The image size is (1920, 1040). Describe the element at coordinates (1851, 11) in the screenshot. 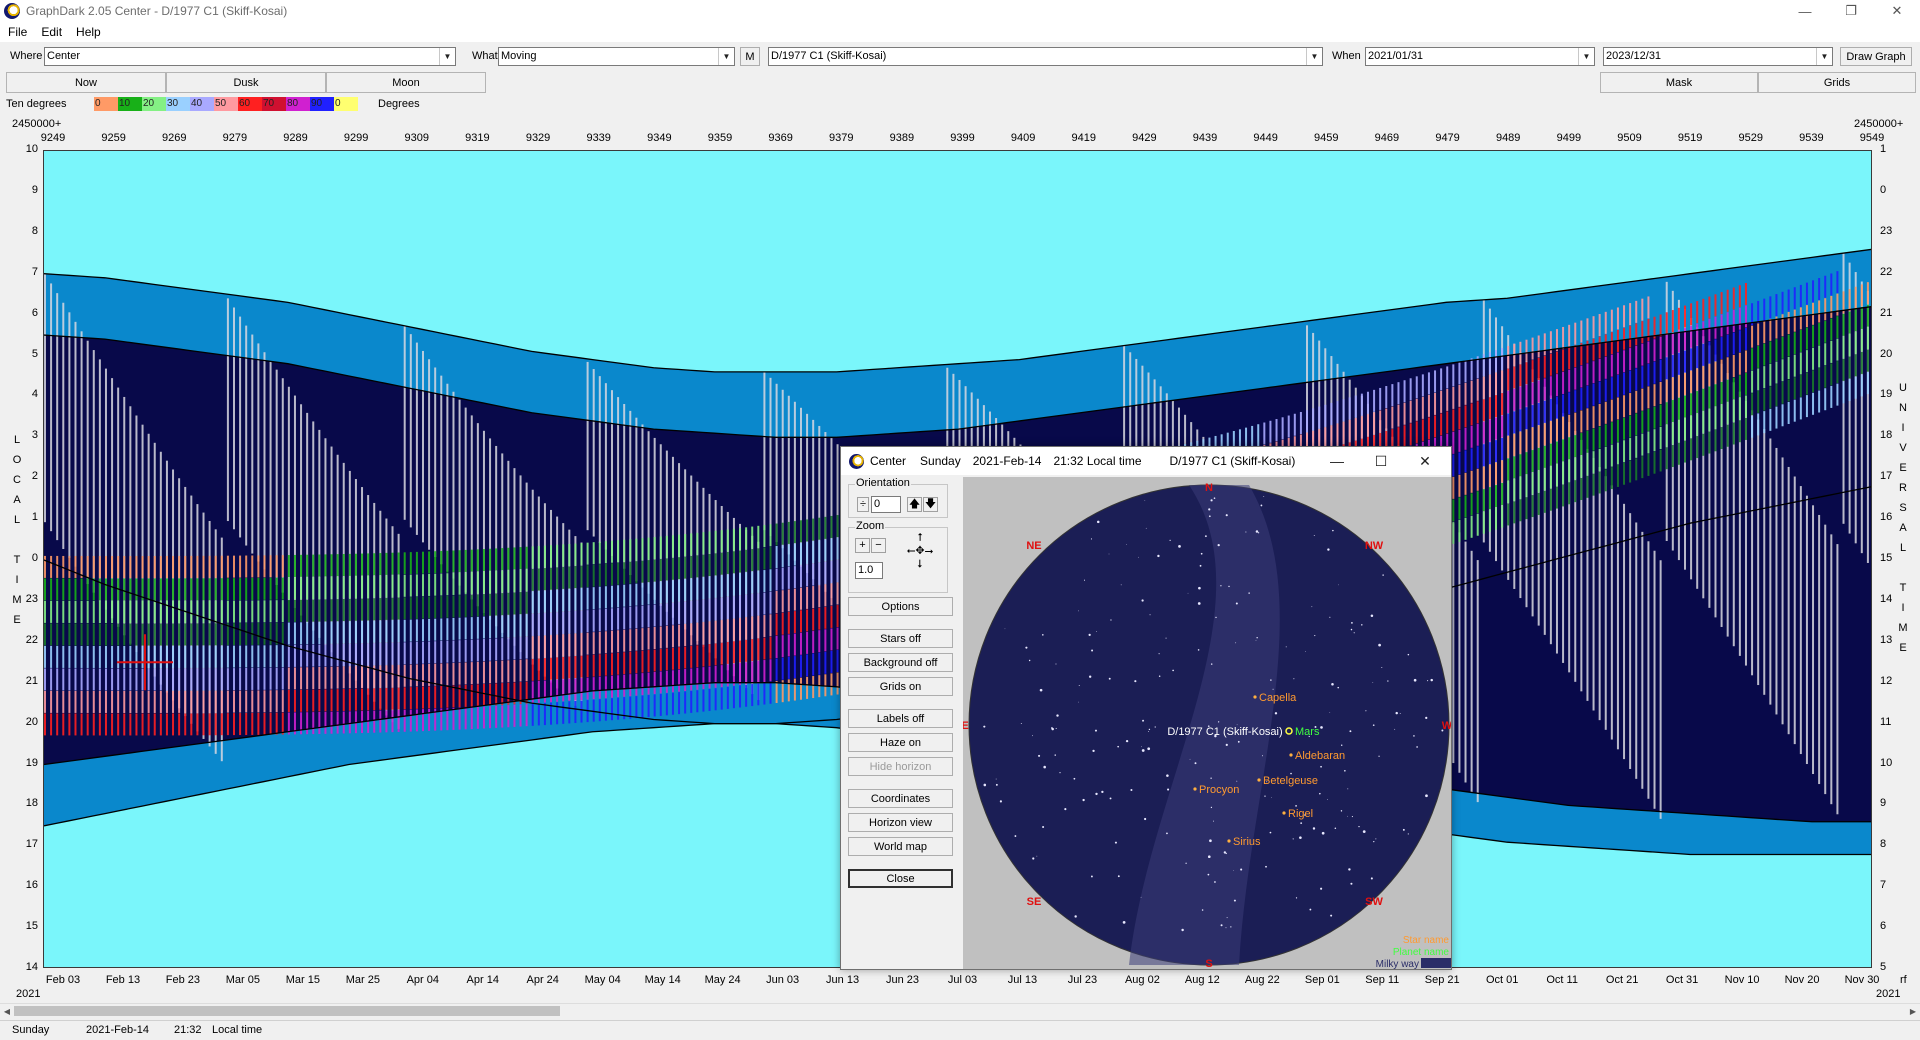

I see `maximize-button: ❐` at that location.